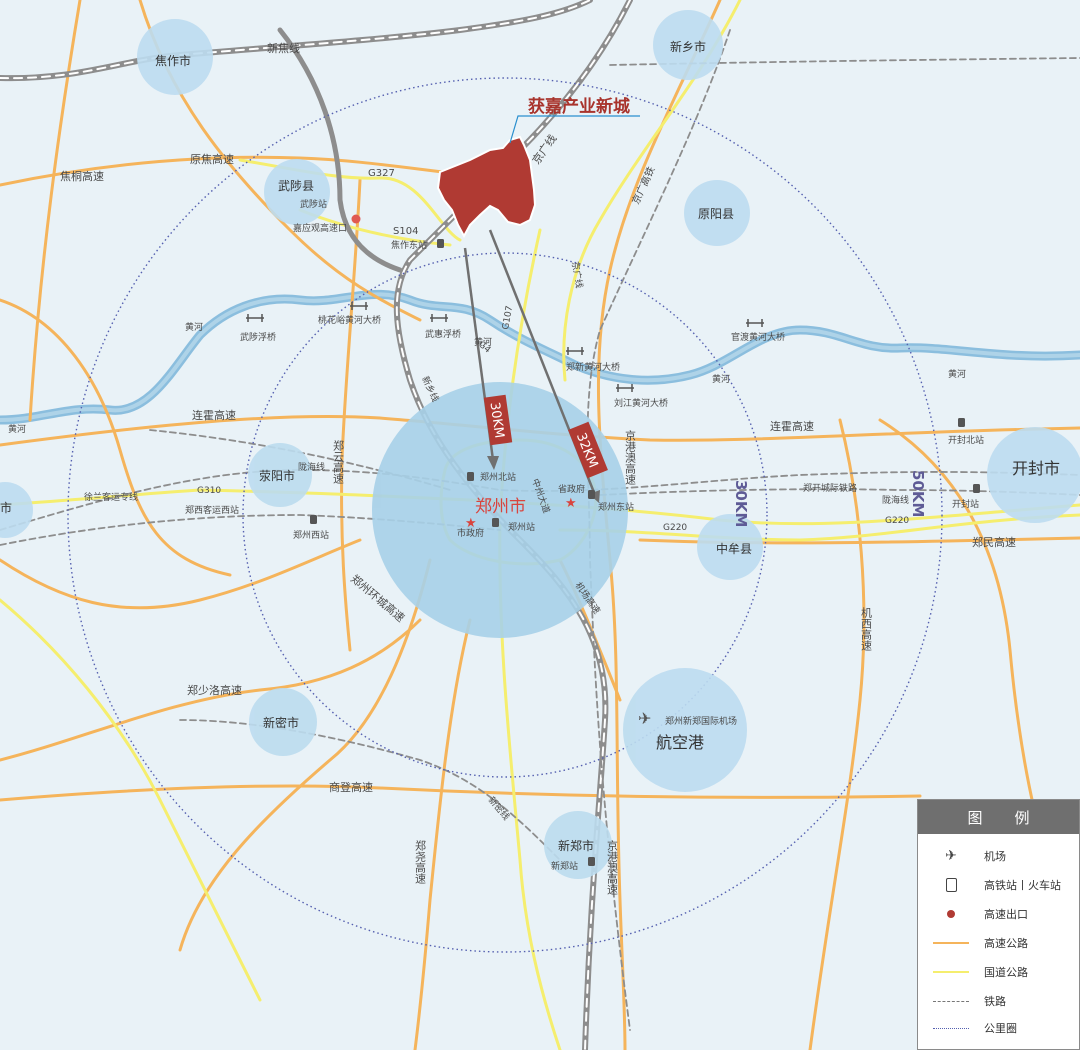 The image size is (1080, 1050). What do you see at coordinates (212, 159) in the screenshot?
I see `label-yuanjiao: 原焦高速` at bounding box center [212, 159].